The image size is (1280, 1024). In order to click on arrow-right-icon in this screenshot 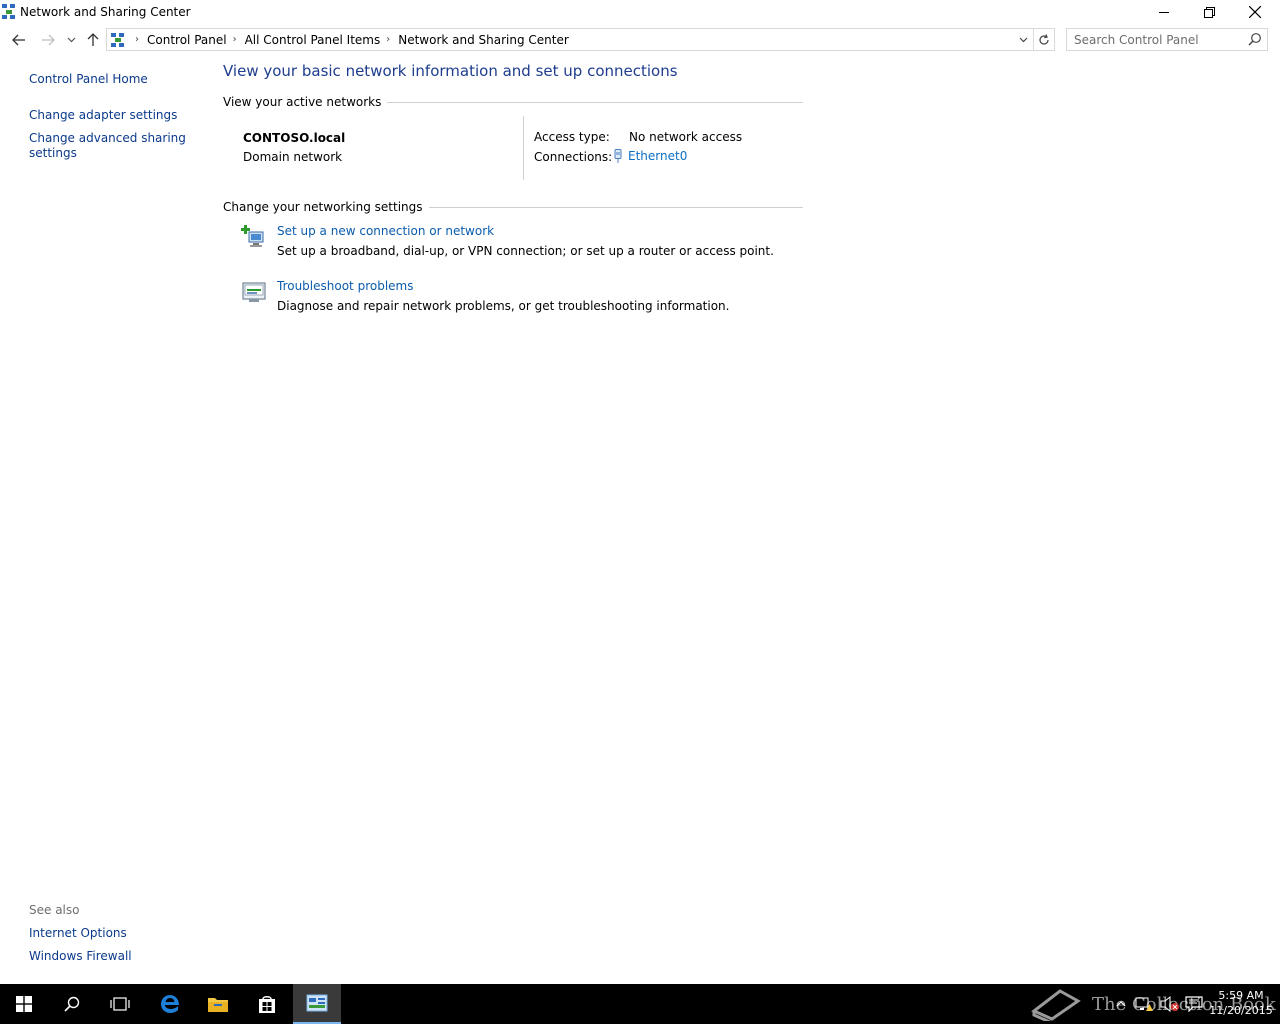, I will do `click(48, 40)`.